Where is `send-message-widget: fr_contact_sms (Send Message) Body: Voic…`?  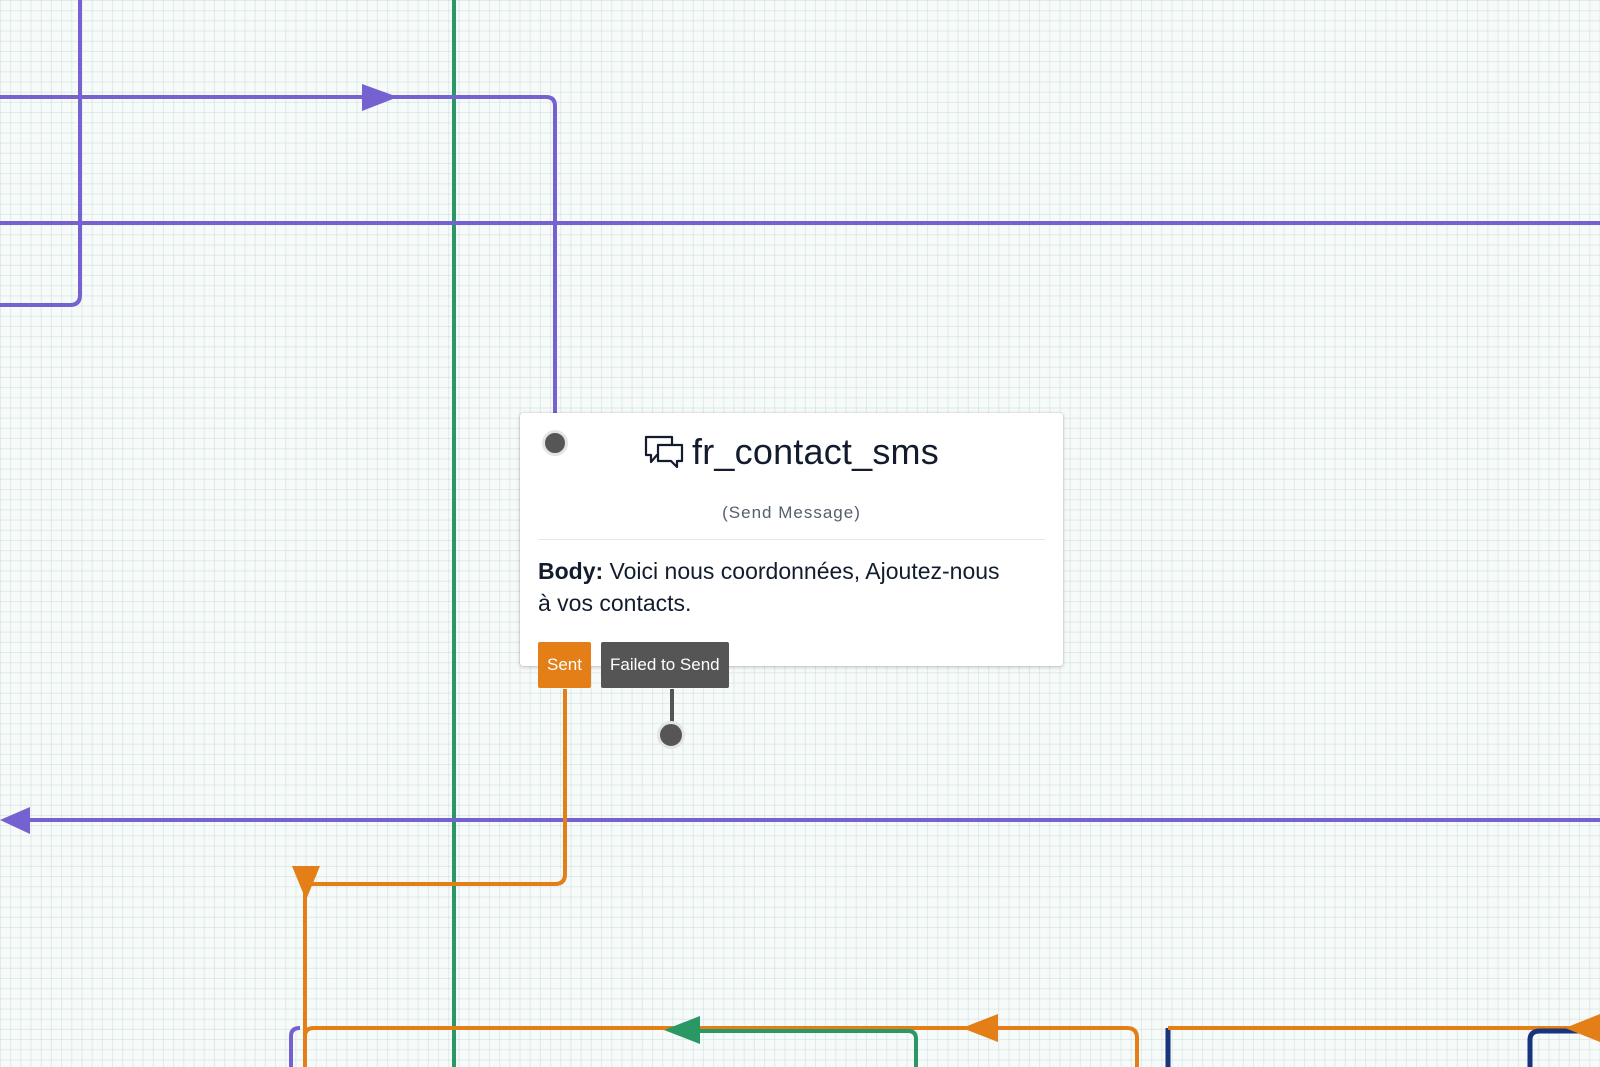 send-message-widget: fr_contact_sms (Send Message) Body: Voic… is located at coordinates (791, 550).